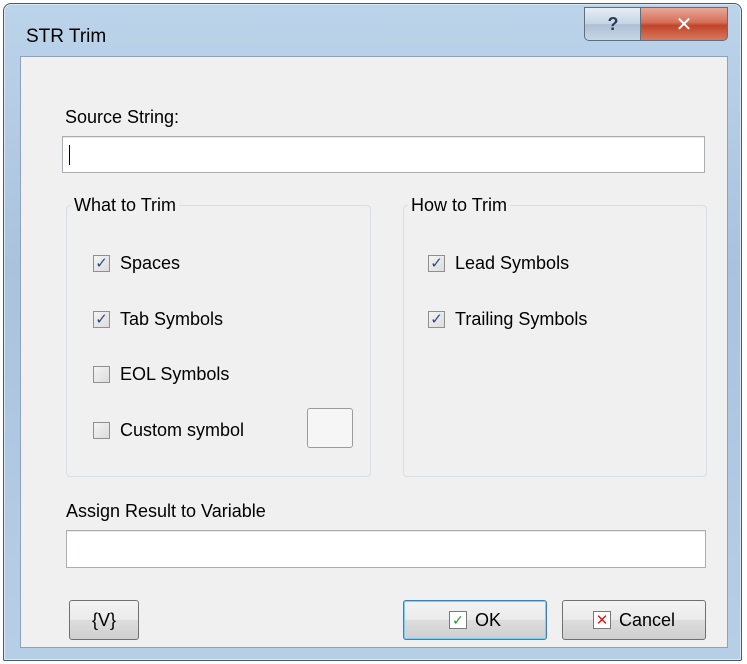 The width and height of the screenshot is (747, 664). Describe the element at coordinates (182, 430) in the screenshot. I see `custom-symbol-label: Custom symbol` at that location.